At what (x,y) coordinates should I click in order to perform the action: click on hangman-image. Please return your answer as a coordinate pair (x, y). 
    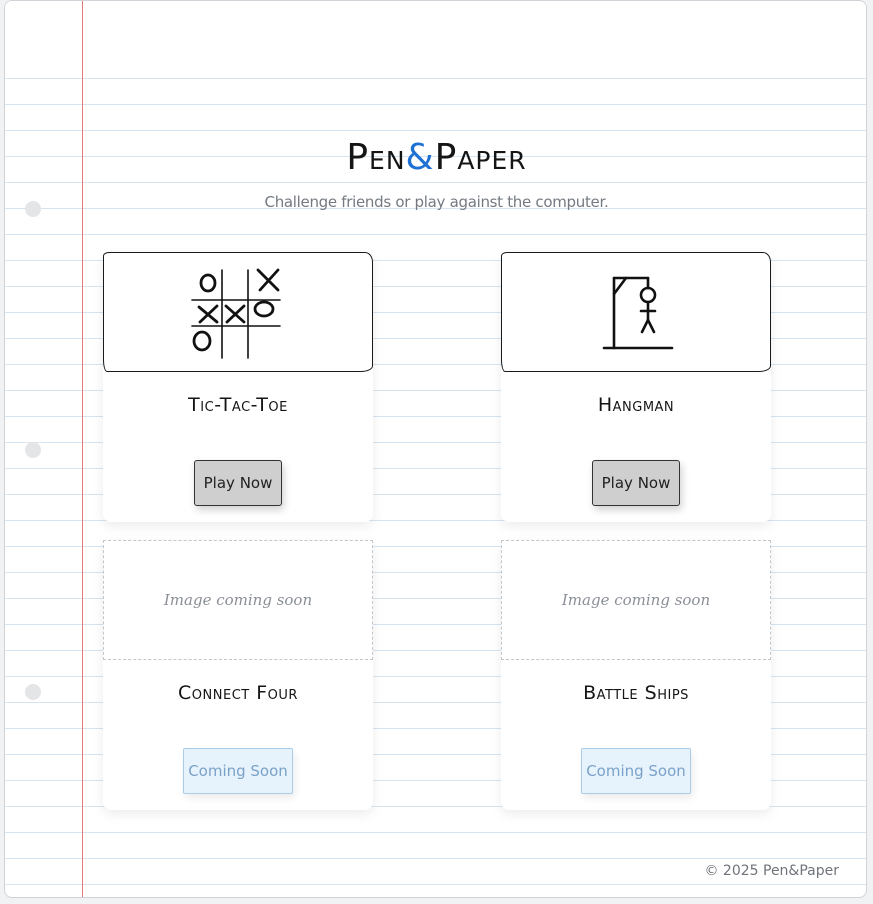
    Looking at the image, I should click on (636, 312).